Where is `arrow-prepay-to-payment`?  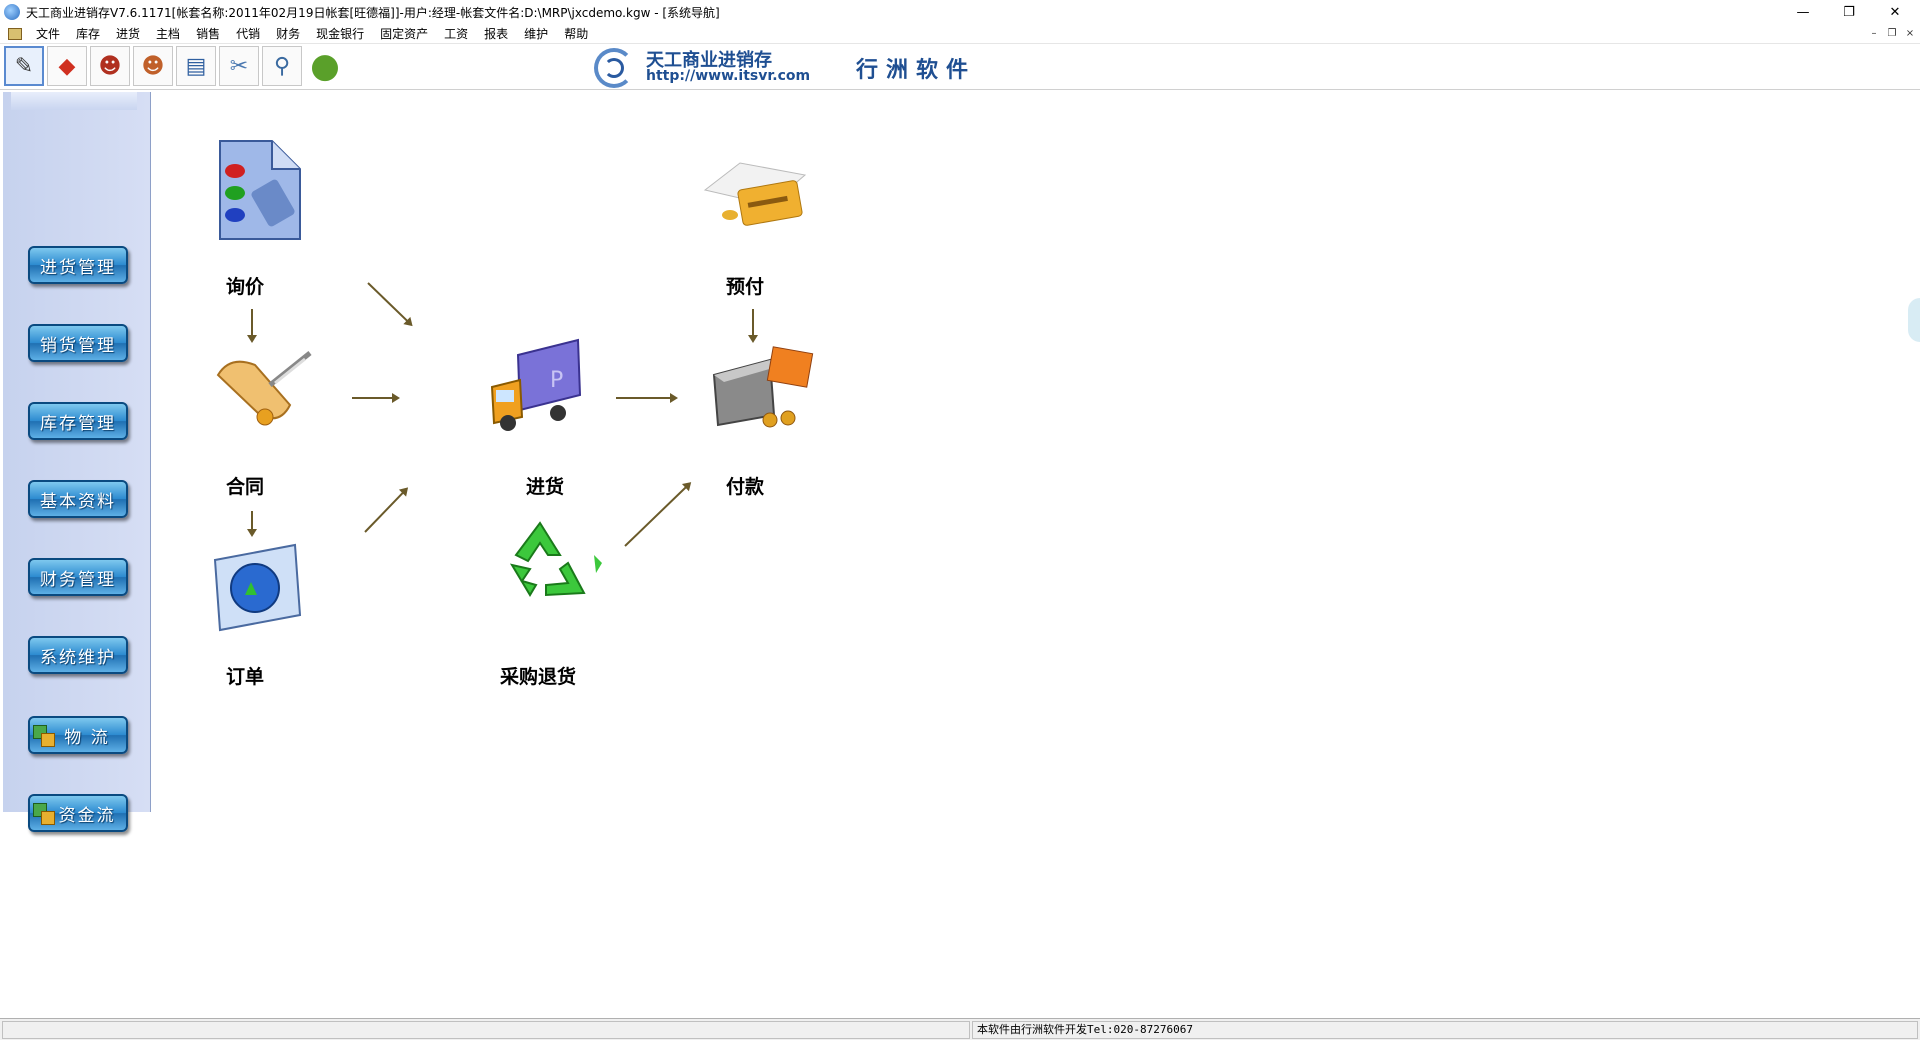 arrow-prepay-to-payment is located at coordinates (753, 325).